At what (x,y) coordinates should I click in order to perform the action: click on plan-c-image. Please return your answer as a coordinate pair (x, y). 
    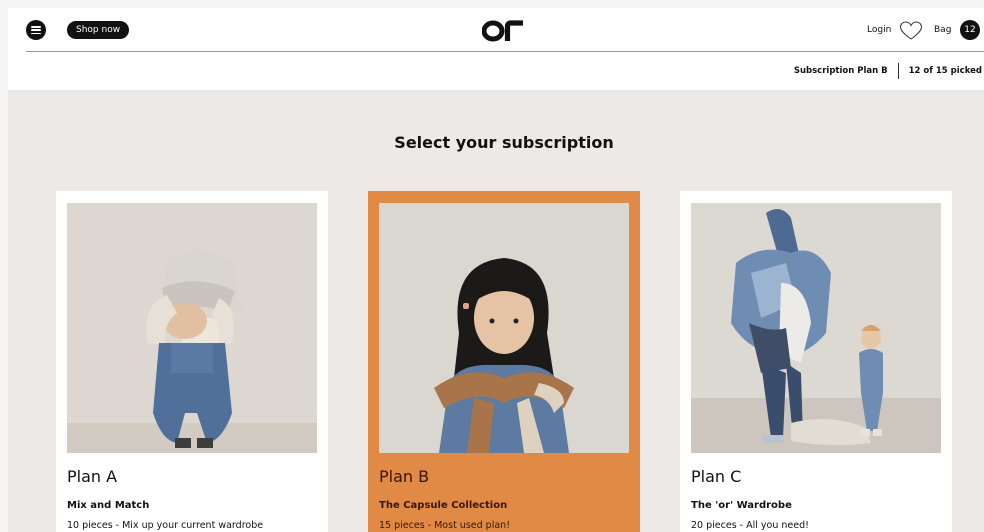
    Looking at the image, I should click on (816, 328).